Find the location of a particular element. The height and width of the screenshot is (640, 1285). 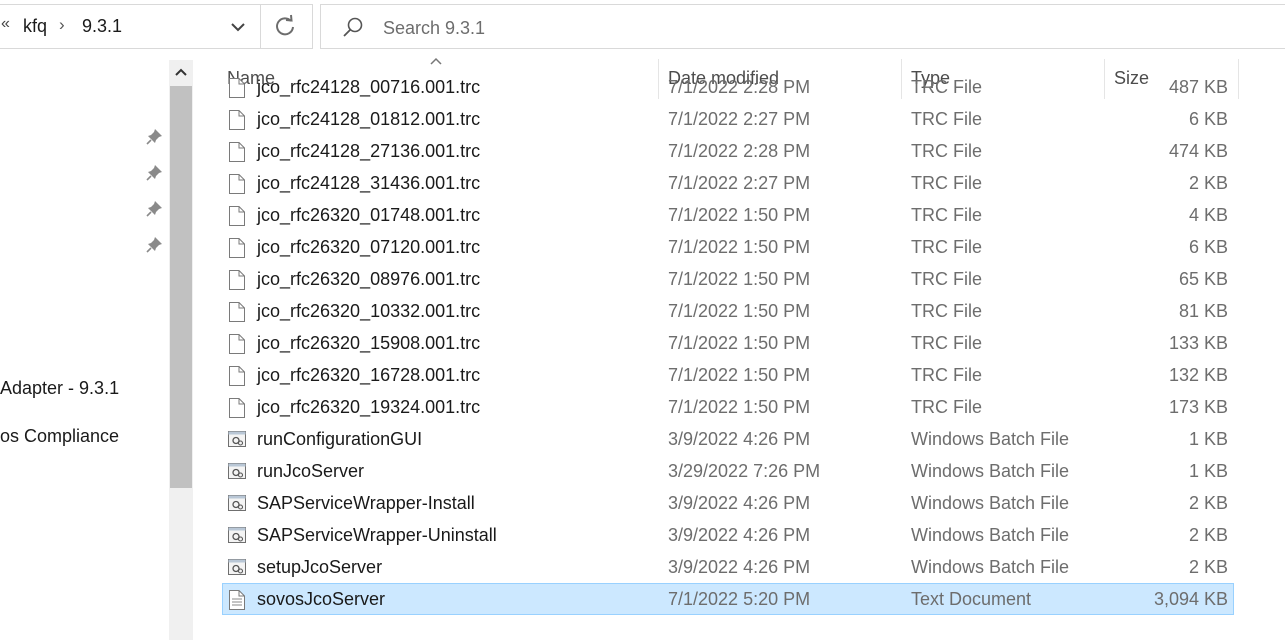

file-type: Text Document is located at coordinates (971, 599).